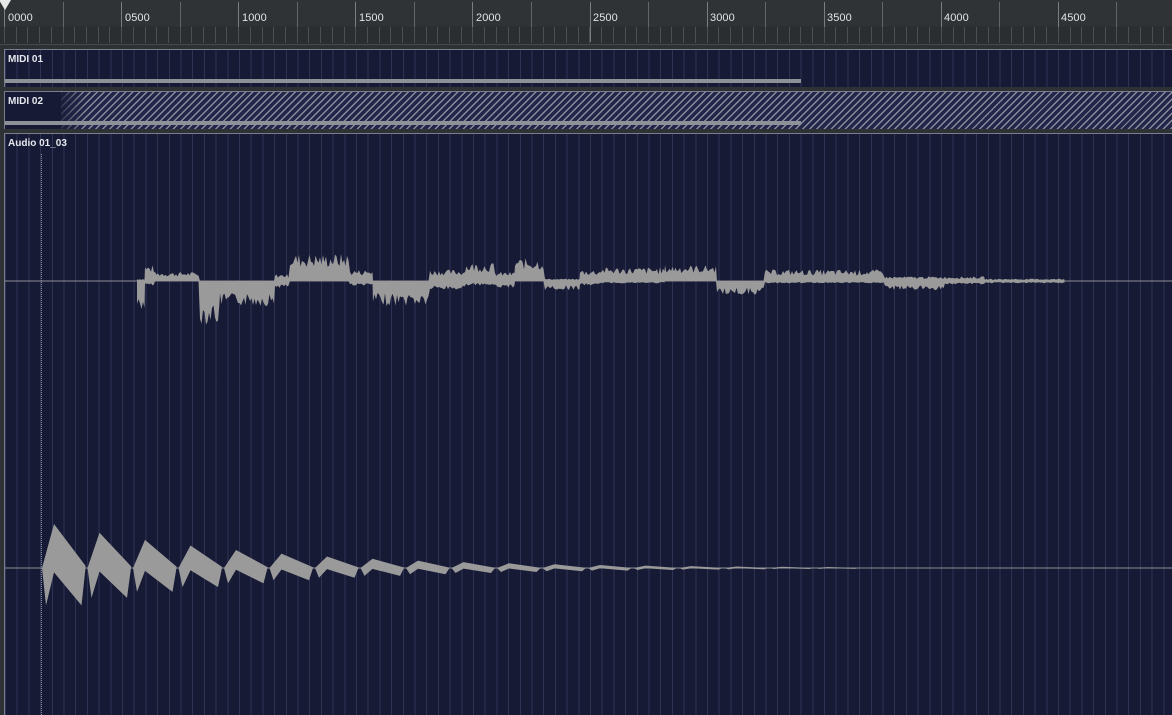 This screenshot has width=1172, height=715. I want to click on track-title: MIDI 01, so click(26, 59).